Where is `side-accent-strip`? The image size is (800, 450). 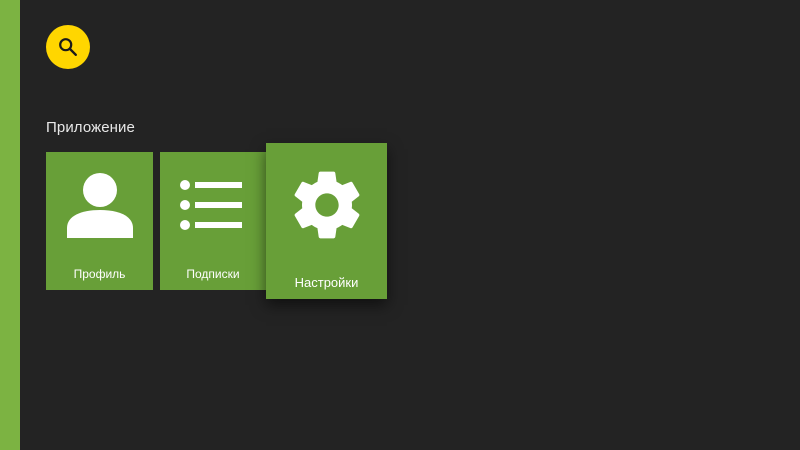 side-accent-strip is located at coordinates (10, 225).